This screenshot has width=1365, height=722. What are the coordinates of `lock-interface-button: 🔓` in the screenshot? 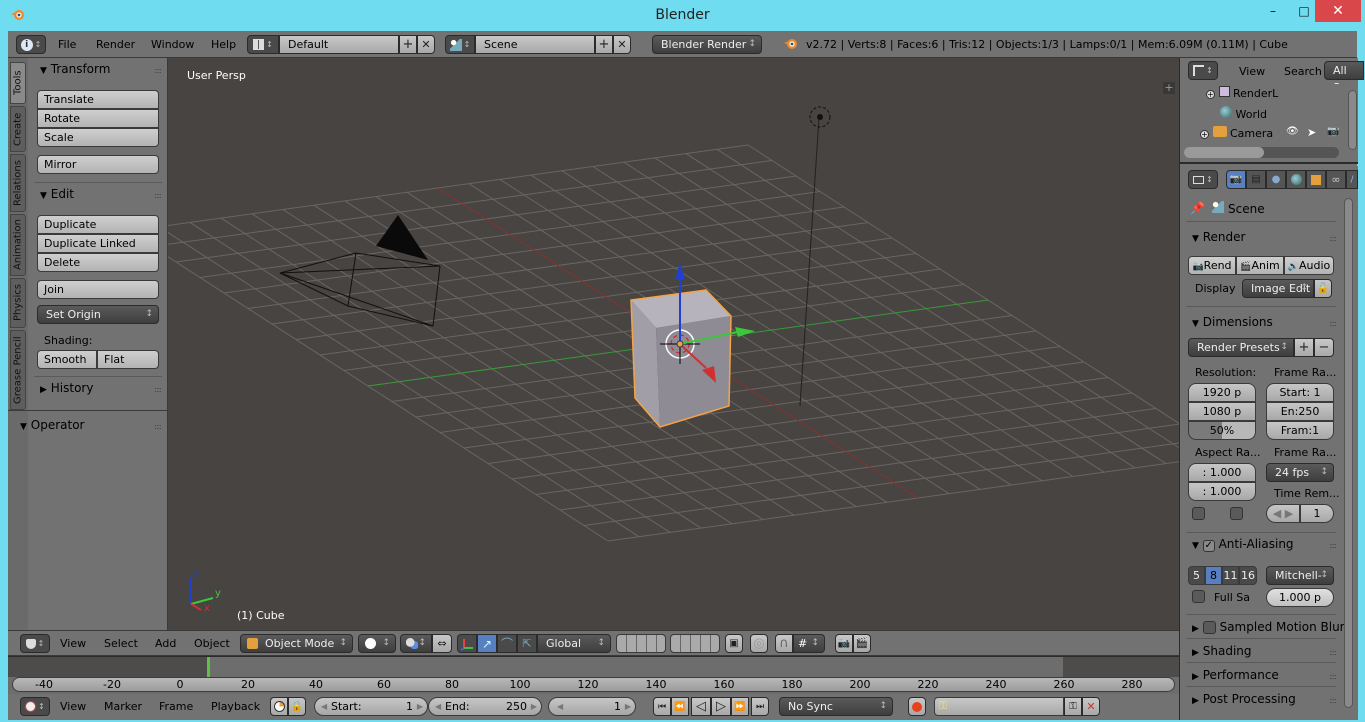 It's located at (1323, 288).